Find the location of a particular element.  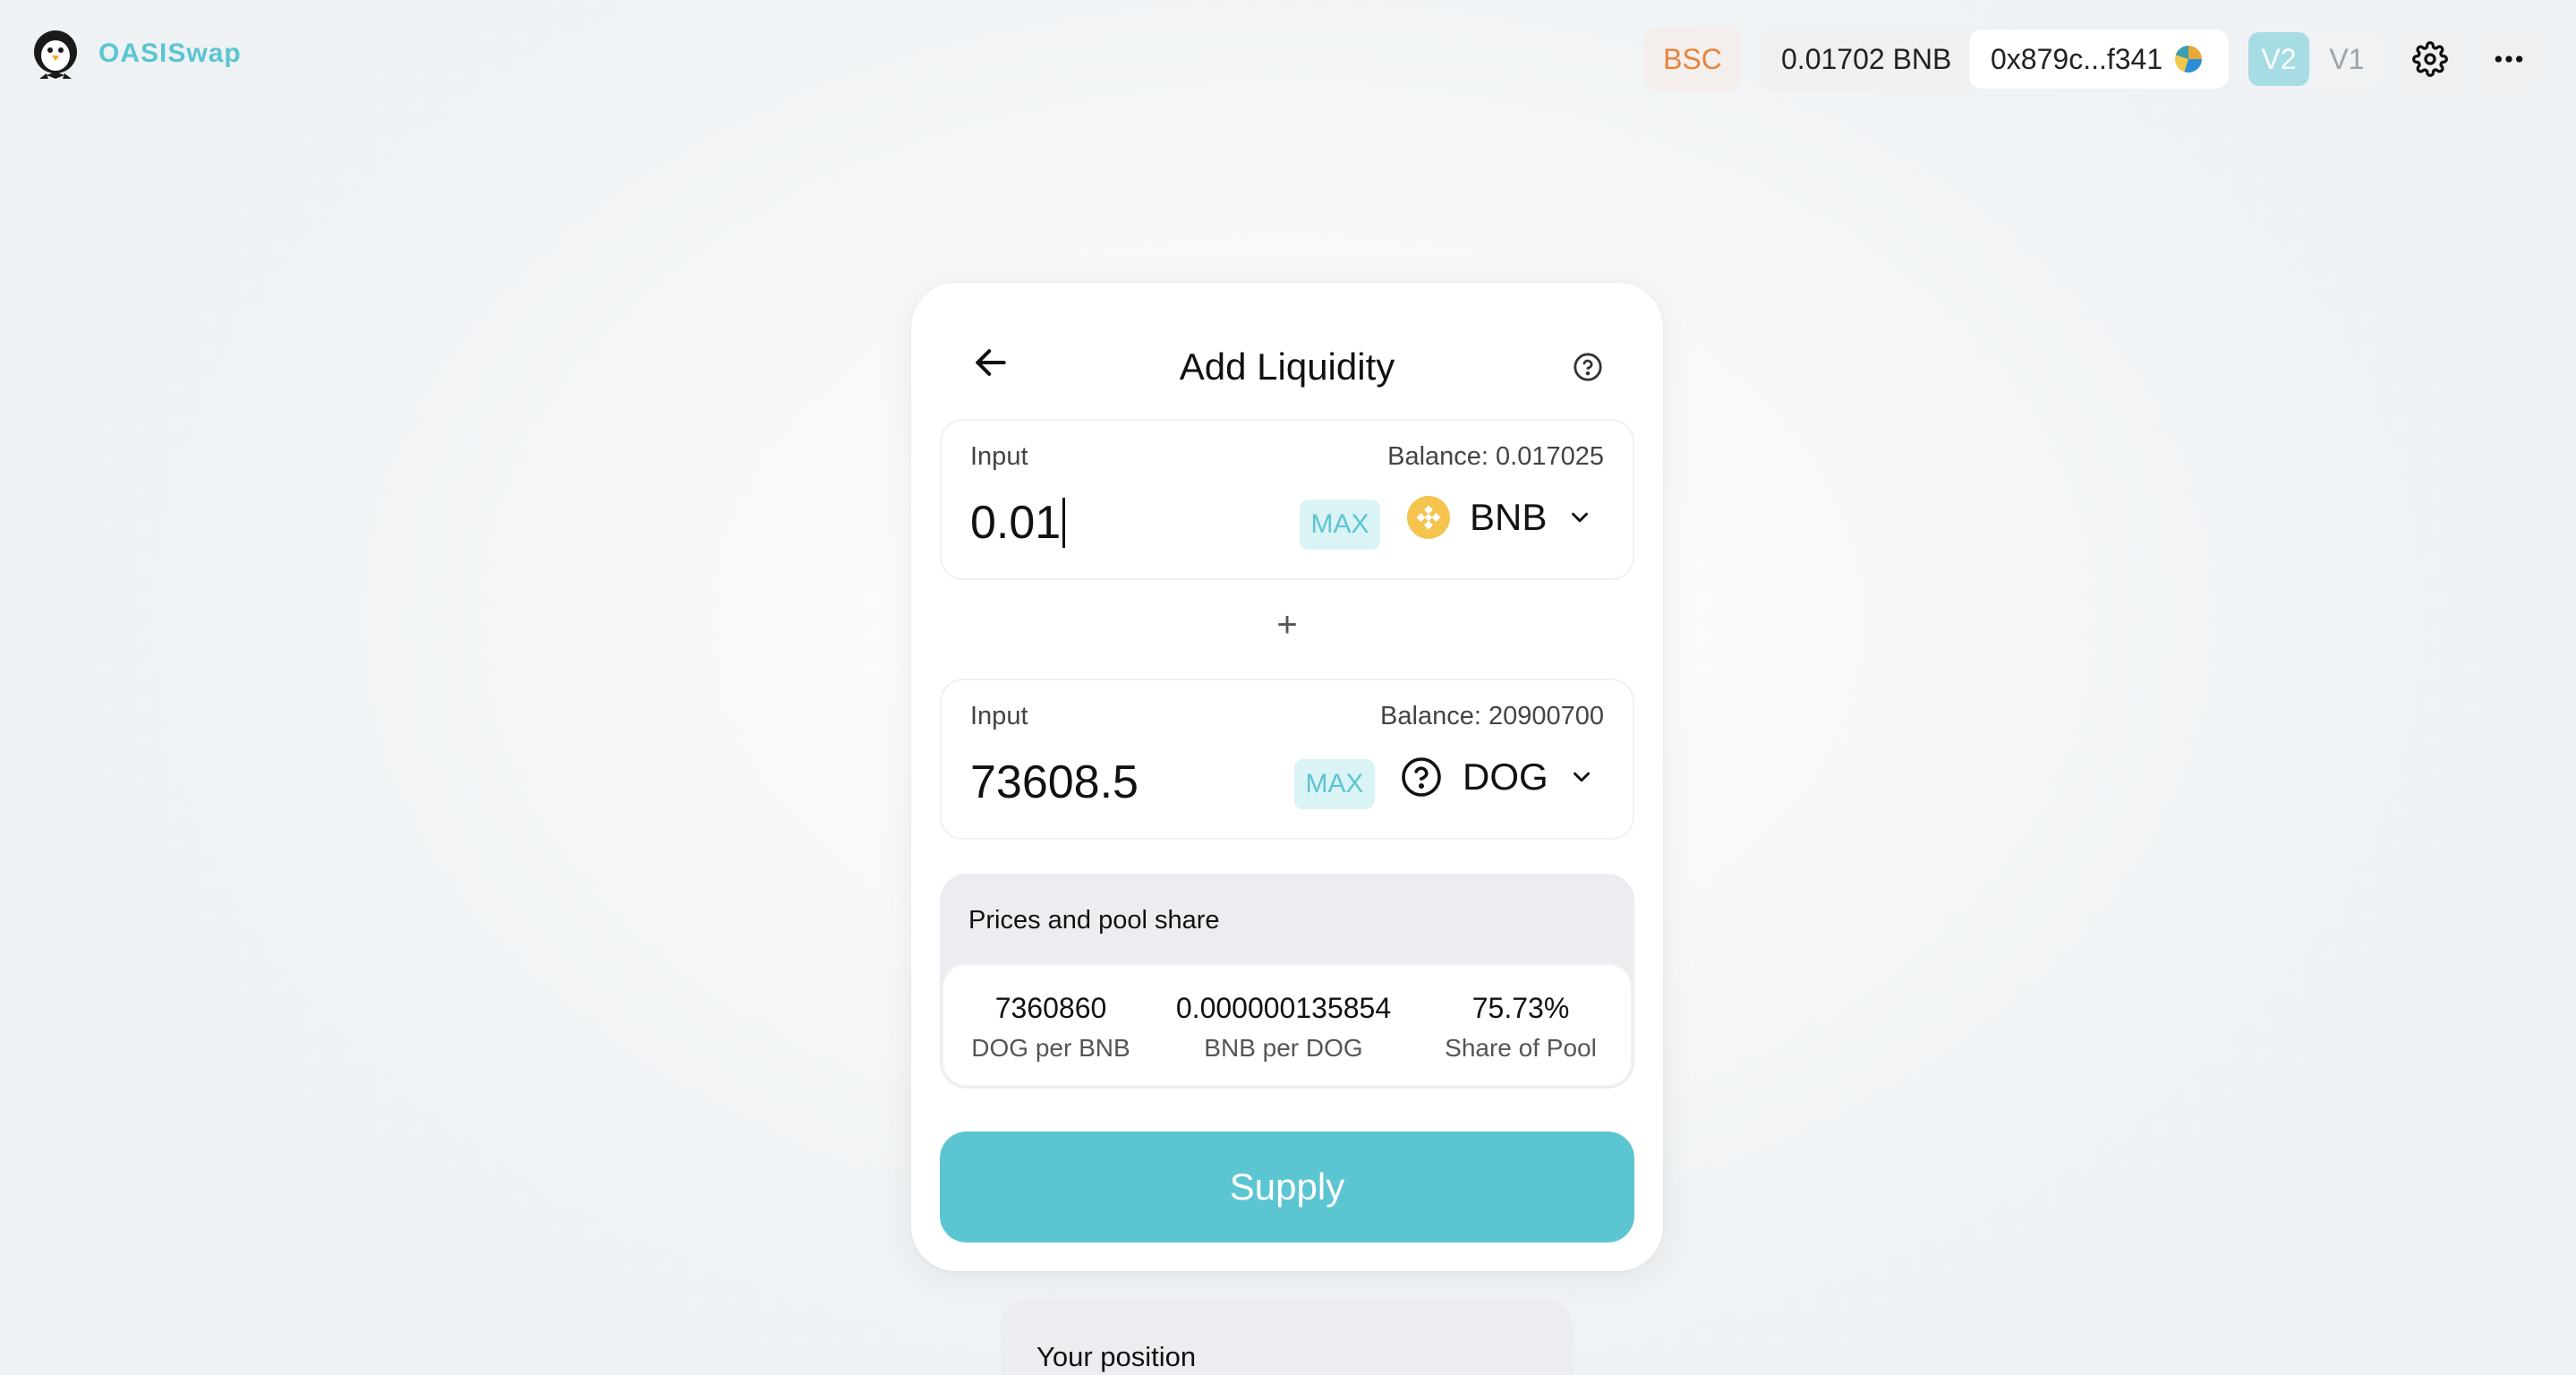

token-b-balance: Balance: 20900700 is located at coordinates (1492, 716).